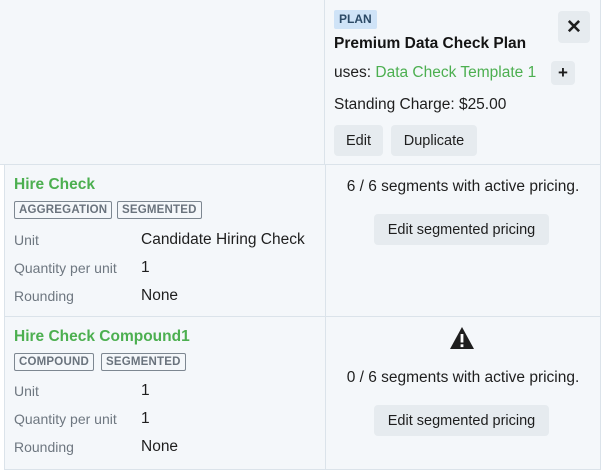 The width and height of the screenshot is (601, 470). I want to click on item-title-link: Hire Check, so click(54, 185).